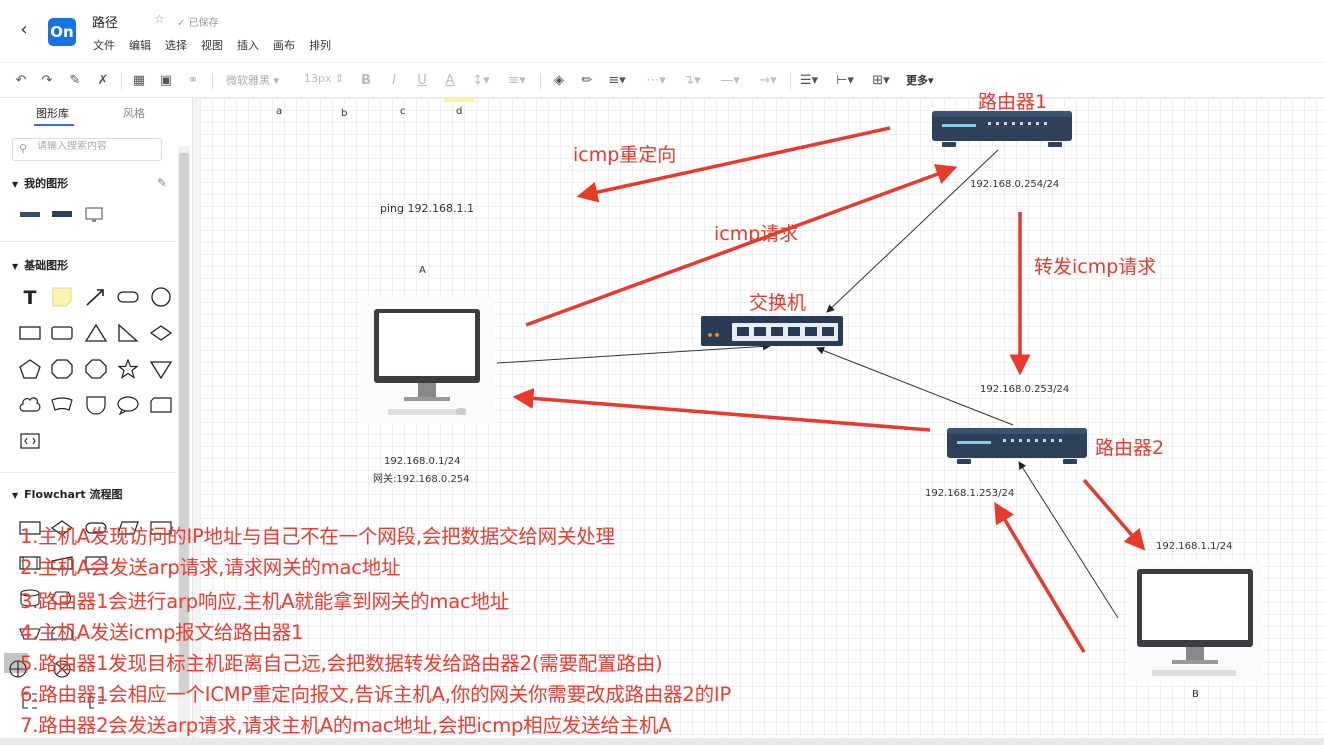 This screenshot has width=1324, height=745. I want to click on saved-status: ✓ 已保存, so click(198, 23).